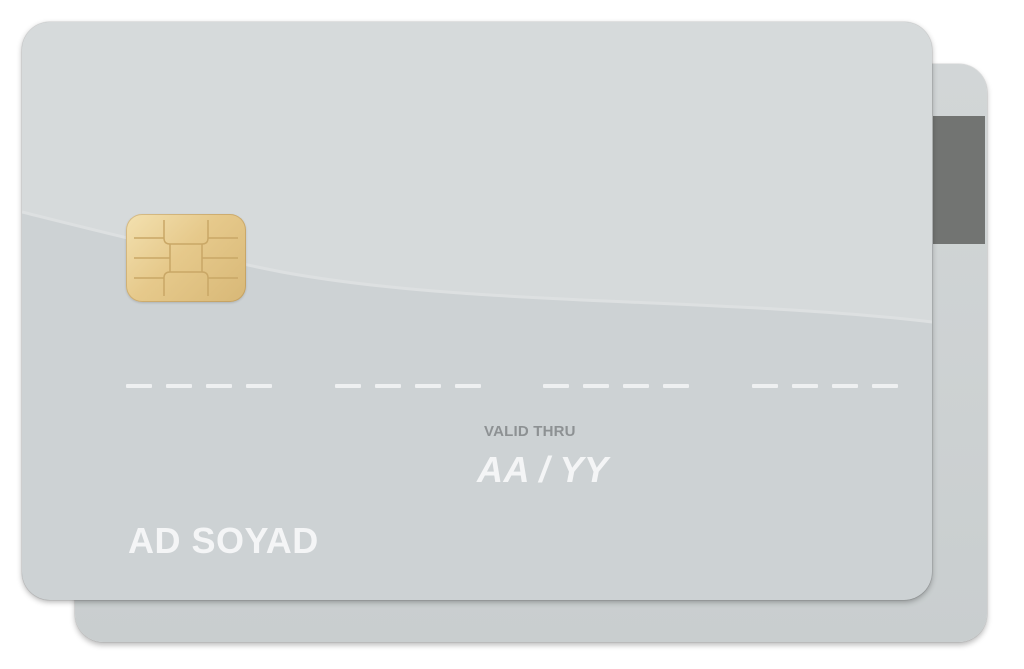  Describe the element at coordinates (959, 180) in the screenshot. I see `magnetic-stripe` at that location.